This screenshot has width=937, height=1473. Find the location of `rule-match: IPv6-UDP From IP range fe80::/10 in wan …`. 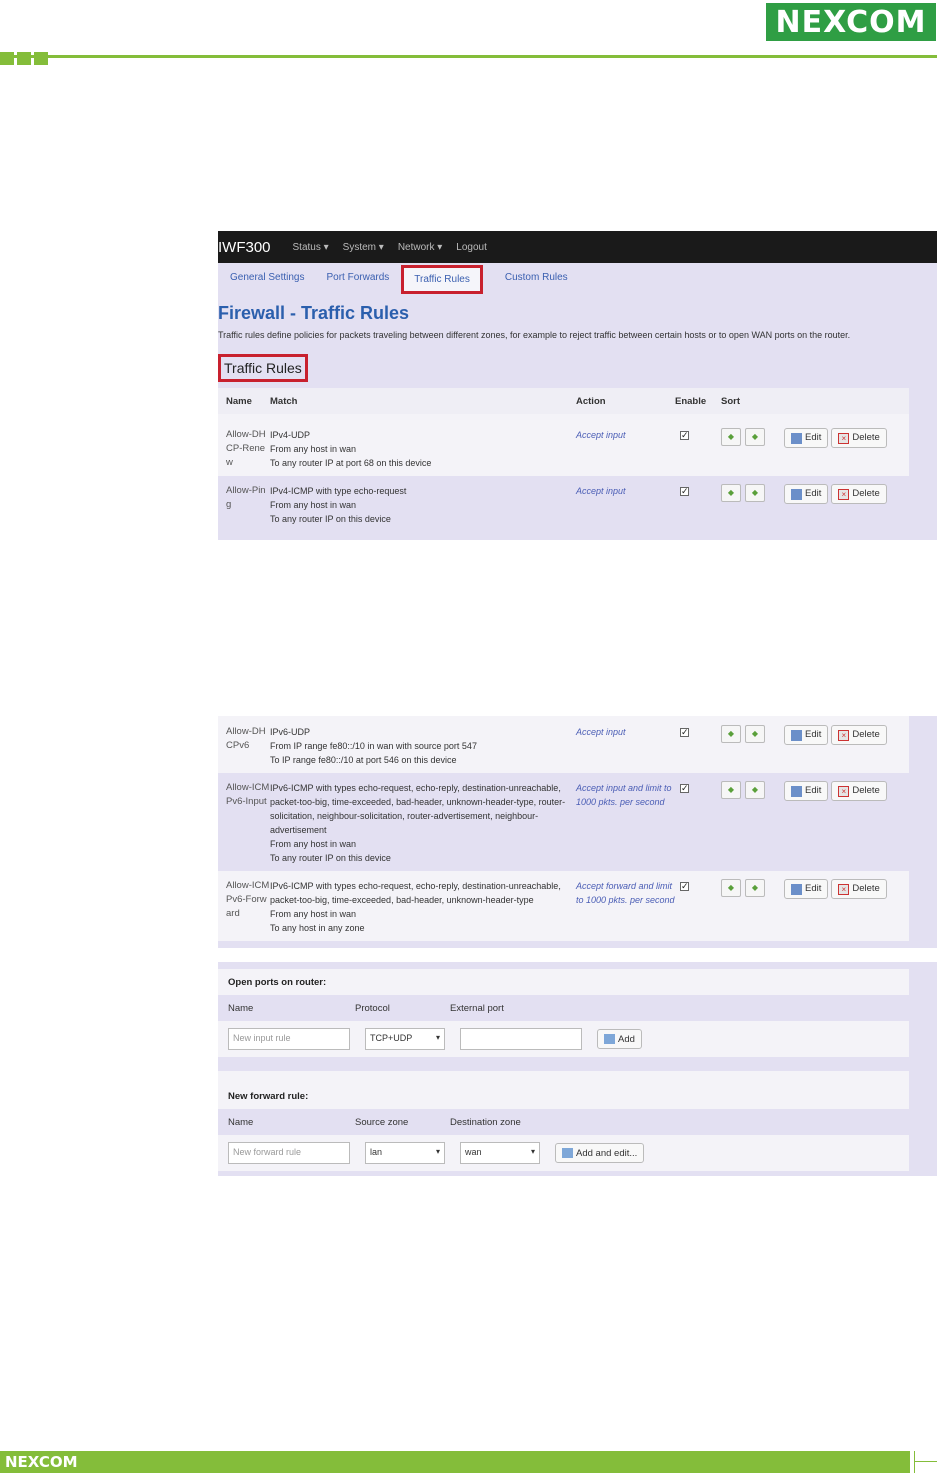

rule-match: IPv6-UDP From IP range fe80::/10 in wan … is located at coordinates (423, 746).